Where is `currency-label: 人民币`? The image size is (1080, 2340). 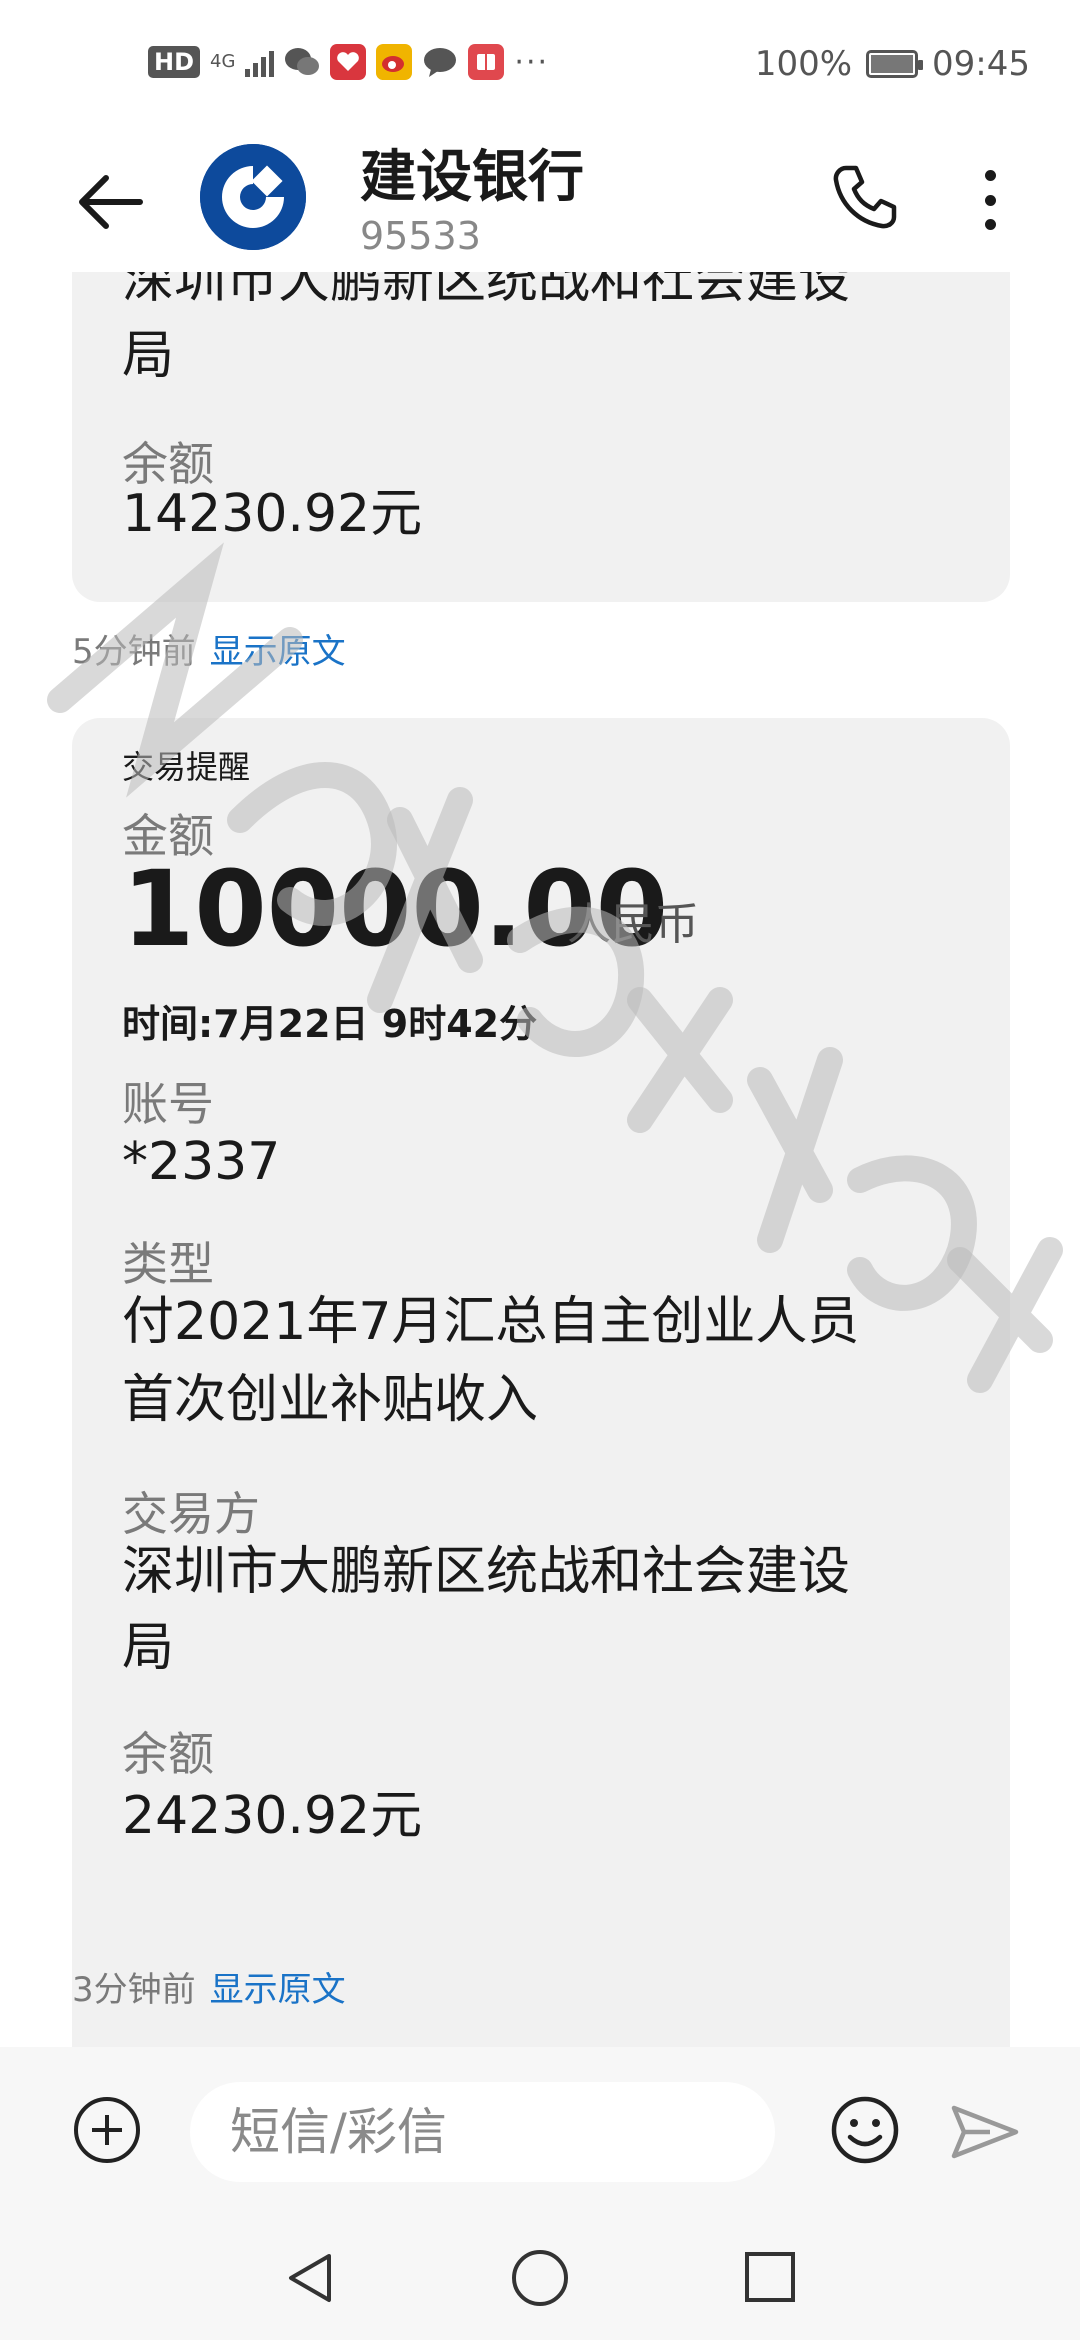 currency-label: 人民币 is located at coordinates (633, 924).